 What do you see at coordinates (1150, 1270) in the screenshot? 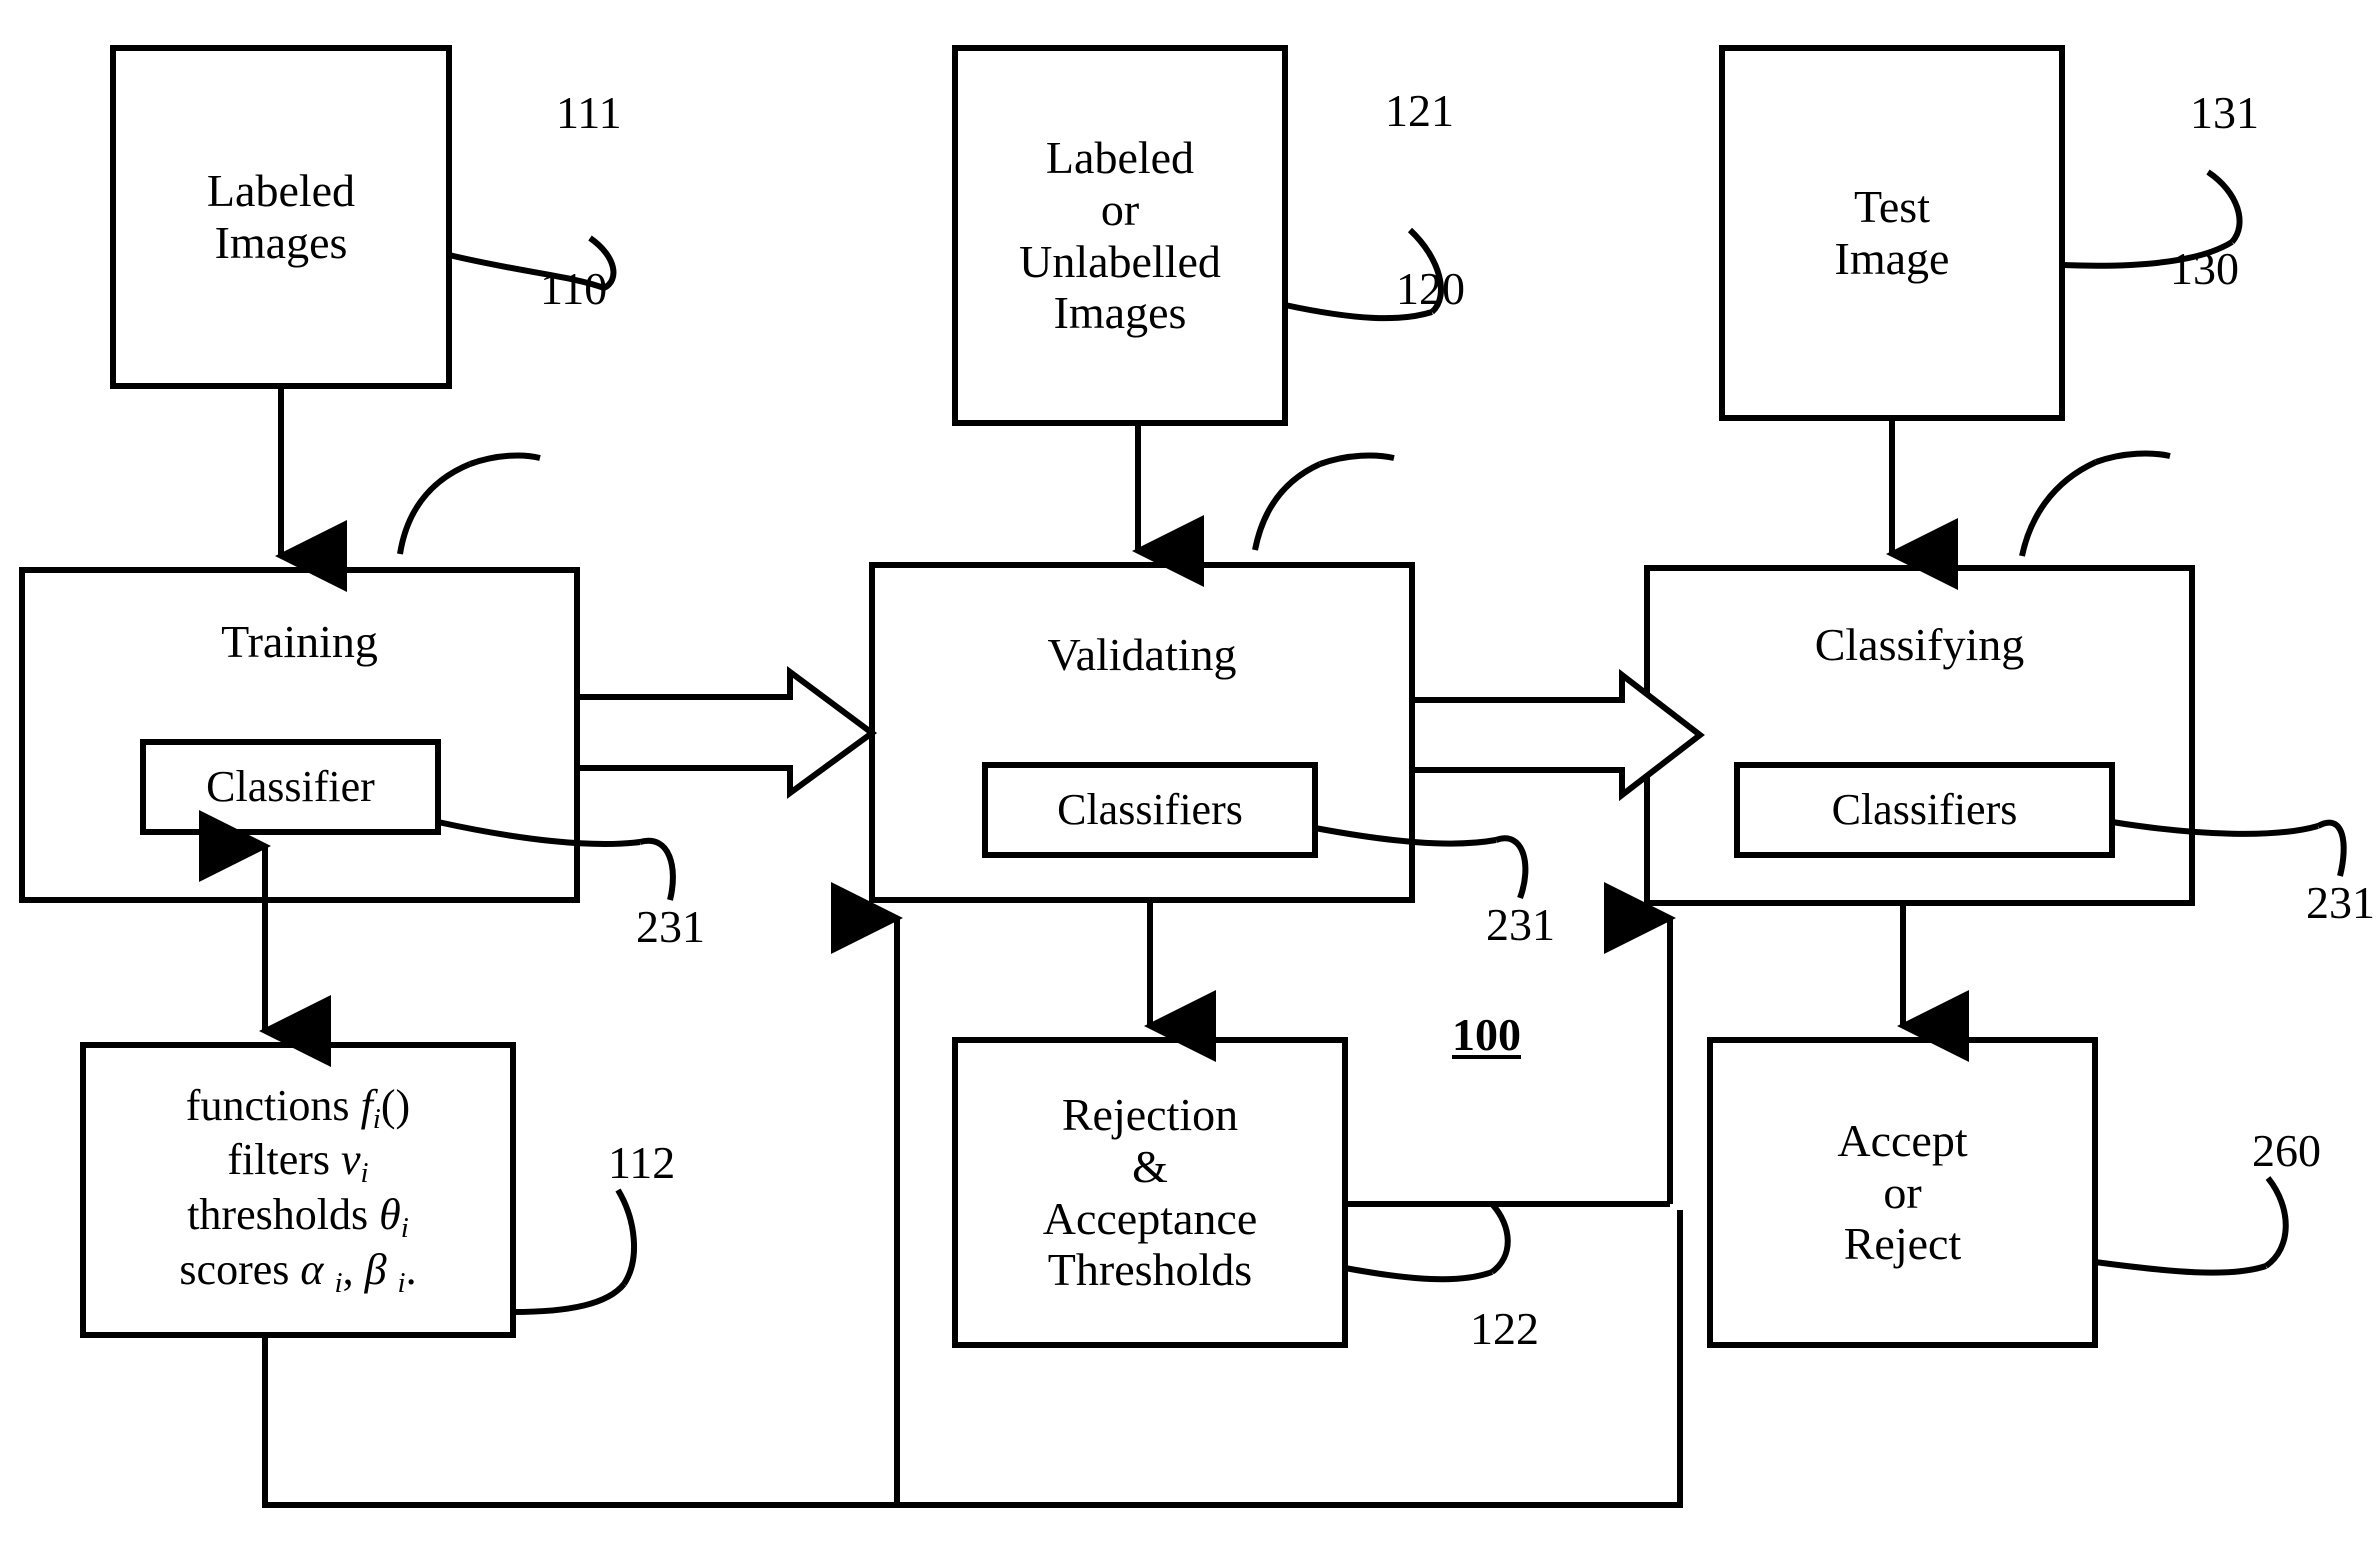
I see `thresholds-line-4: Thresholds` at bounding box center [1150, 1270].